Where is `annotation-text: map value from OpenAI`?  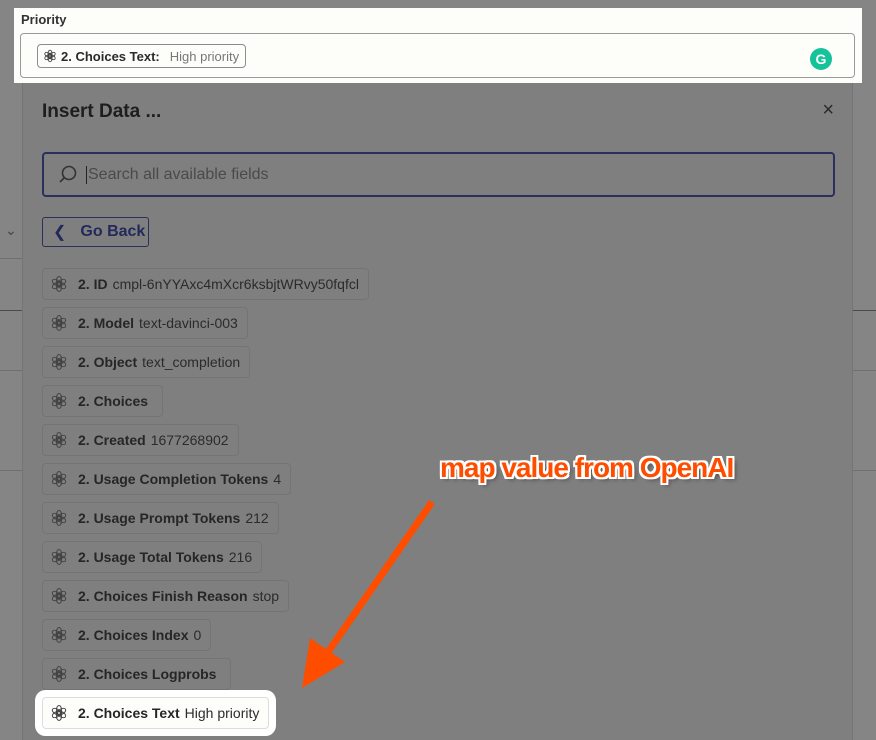 annotation-text: map value from OpenAI is located at coordinates (587, 467).